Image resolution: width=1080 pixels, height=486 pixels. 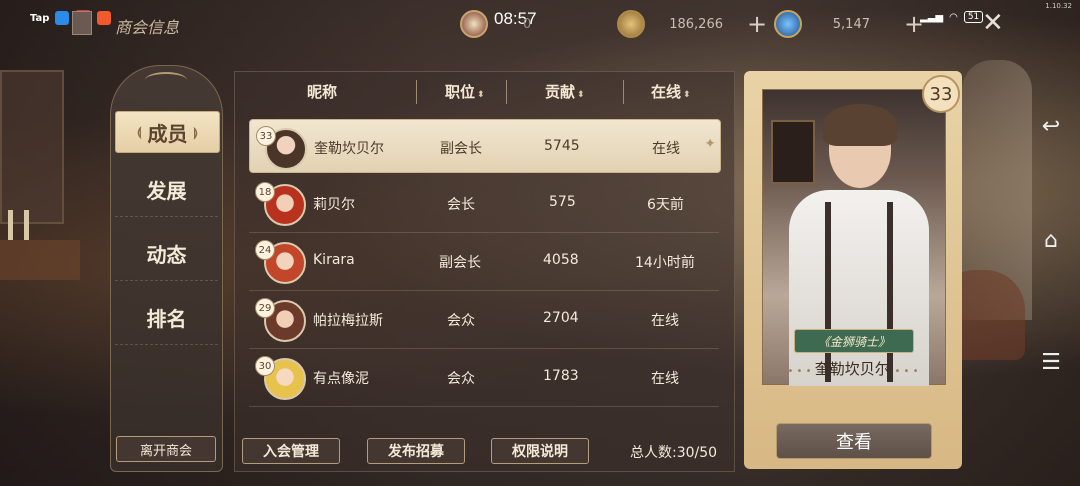 What do you see at coordinates (485, 146) in the screenshot?
I see `table-row: 33 奎勒坎贝尔 副会长 5745 在线 ✦` at bounding box center [485, 146].